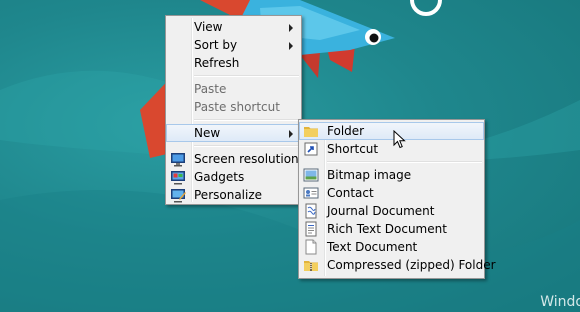 The width and height of the screenshot is (580, 312). What do you see at coordinates (311, 247) in the screenshot?
I see `text-document-icon` at bounding box center [311, 247].